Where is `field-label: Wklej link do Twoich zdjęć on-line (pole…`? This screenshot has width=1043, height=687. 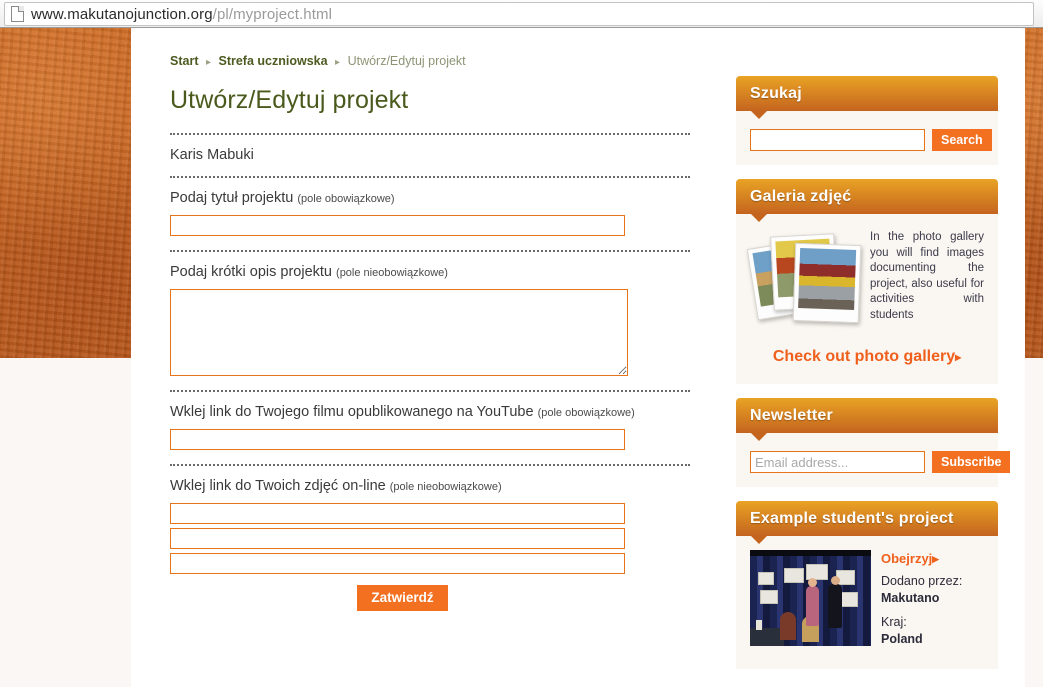
field-label: Wklej link do Twoich zdjęć on-line (pole… is located at coordinates (430, 486).